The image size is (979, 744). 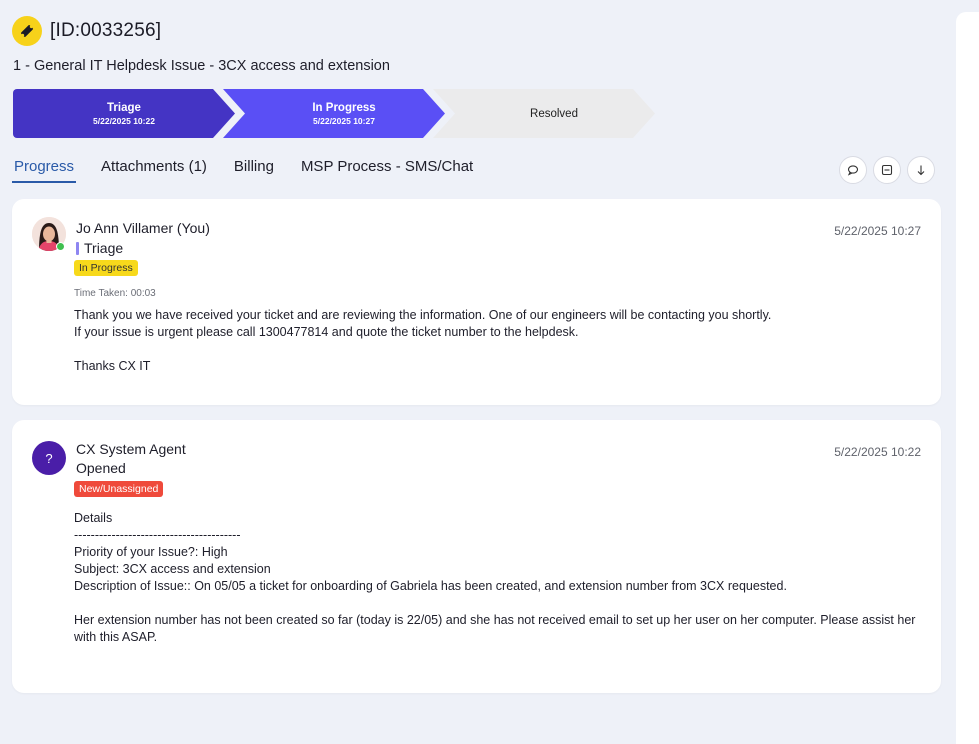 What do you see at coordinates (60, 246) in the screenshot?
I see `online-status-indicator` at bounding box center [60, 246].